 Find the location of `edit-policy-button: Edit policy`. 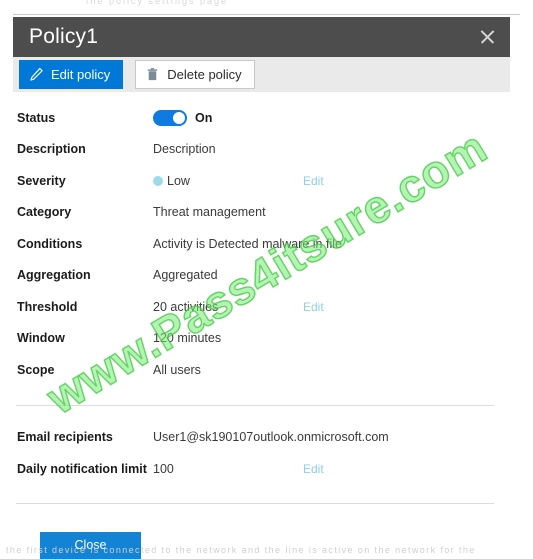

edit-policy-button: Edit policy is located at coordinates (71, 74).